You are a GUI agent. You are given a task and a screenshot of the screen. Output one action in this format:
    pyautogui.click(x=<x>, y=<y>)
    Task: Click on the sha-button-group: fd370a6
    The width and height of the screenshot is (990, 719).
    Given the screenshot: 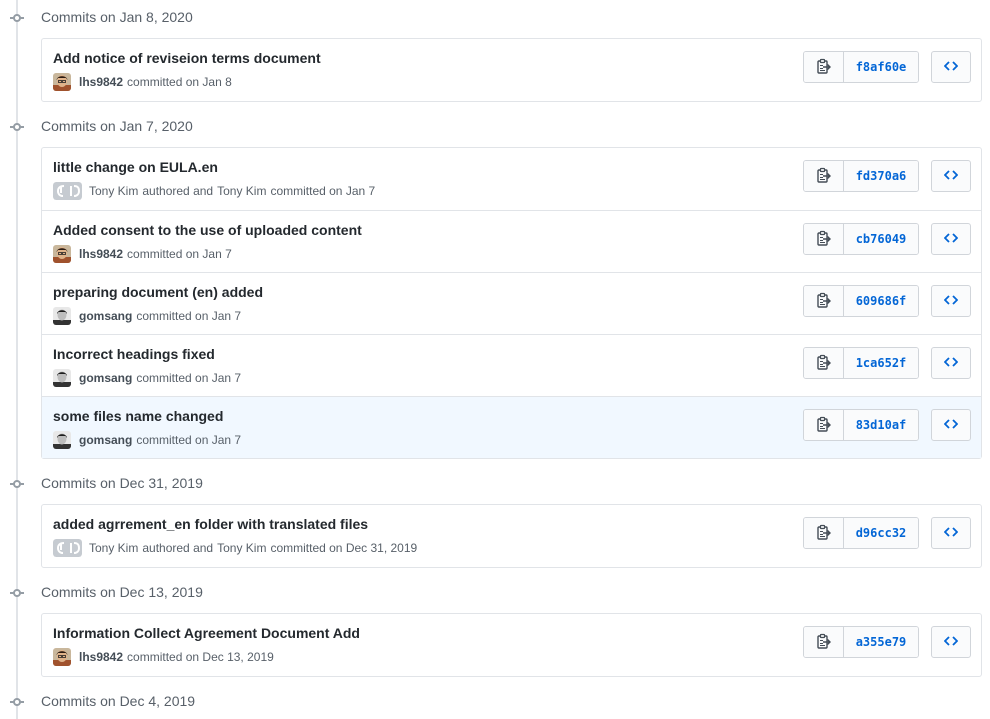 What is the action you would take?
    pyautogui.click(x=861, y=176)
    